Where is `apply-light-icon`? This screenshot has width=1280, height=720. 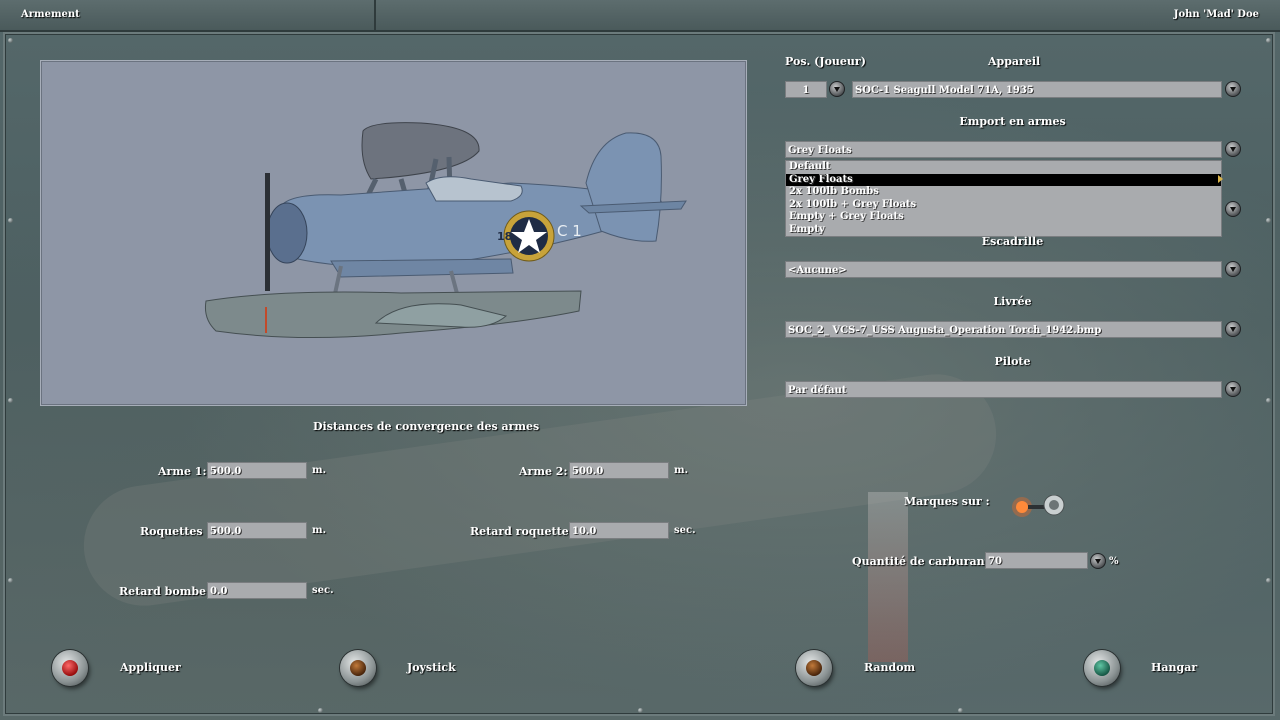
apply-light-icon is located at coordinates (70, 668).